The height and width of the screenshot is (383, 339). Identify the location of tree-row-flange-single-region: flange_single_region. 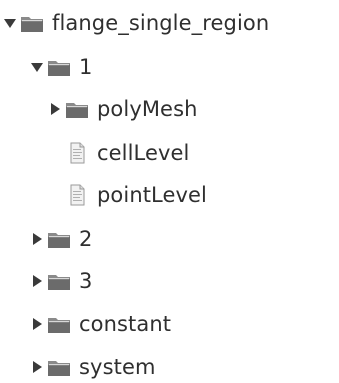
(134, 23).